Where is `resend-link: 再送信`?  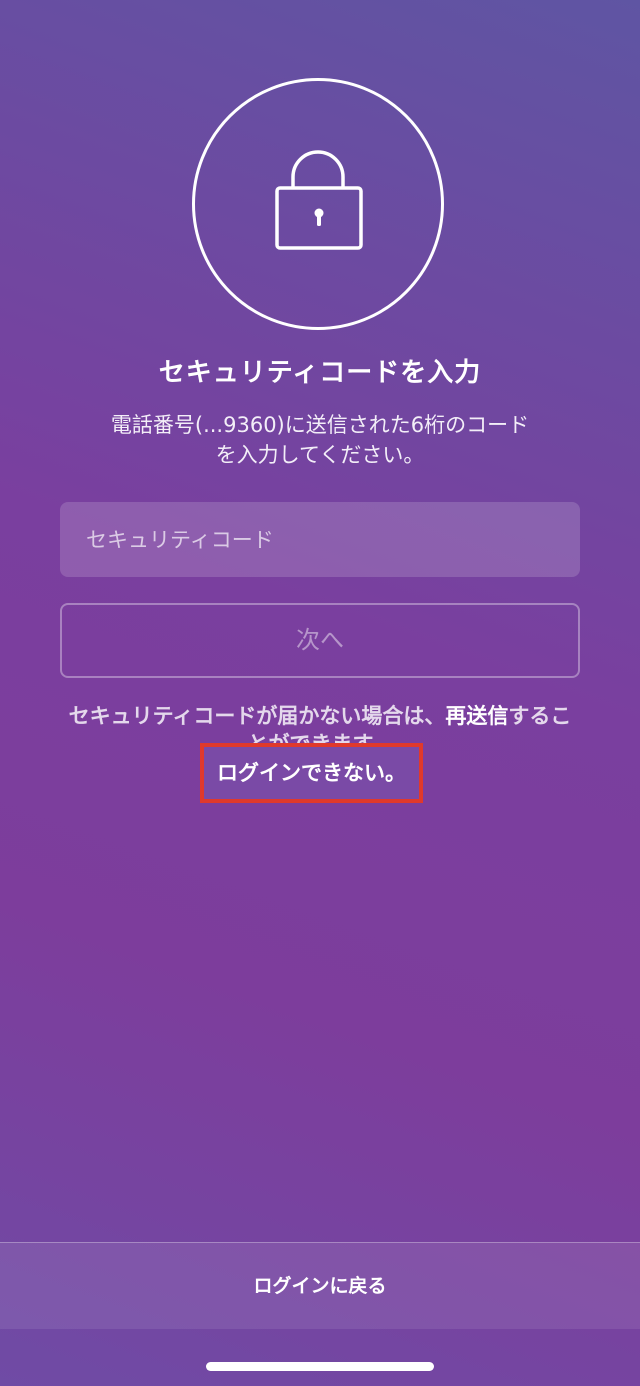 resend-link: 再送信 is located at coordinates (476, 716).